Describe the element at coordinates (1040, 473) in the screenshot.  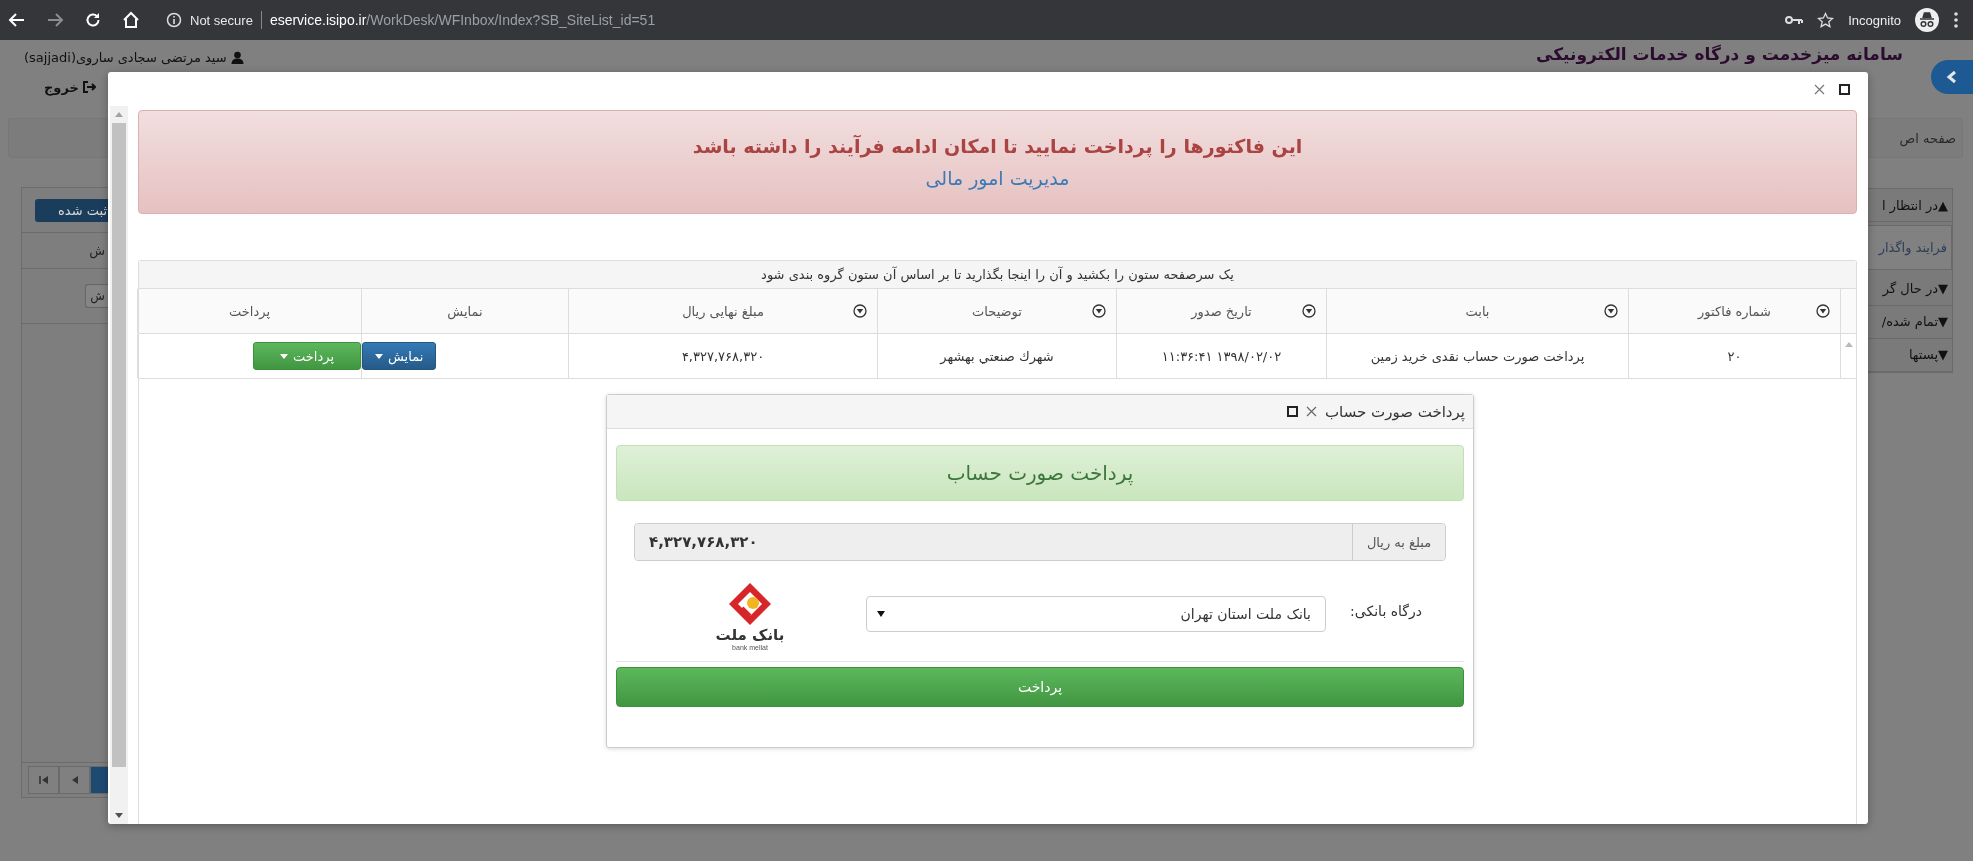
I see `dialog-heading: پرداخت صورت حساب` at that location.